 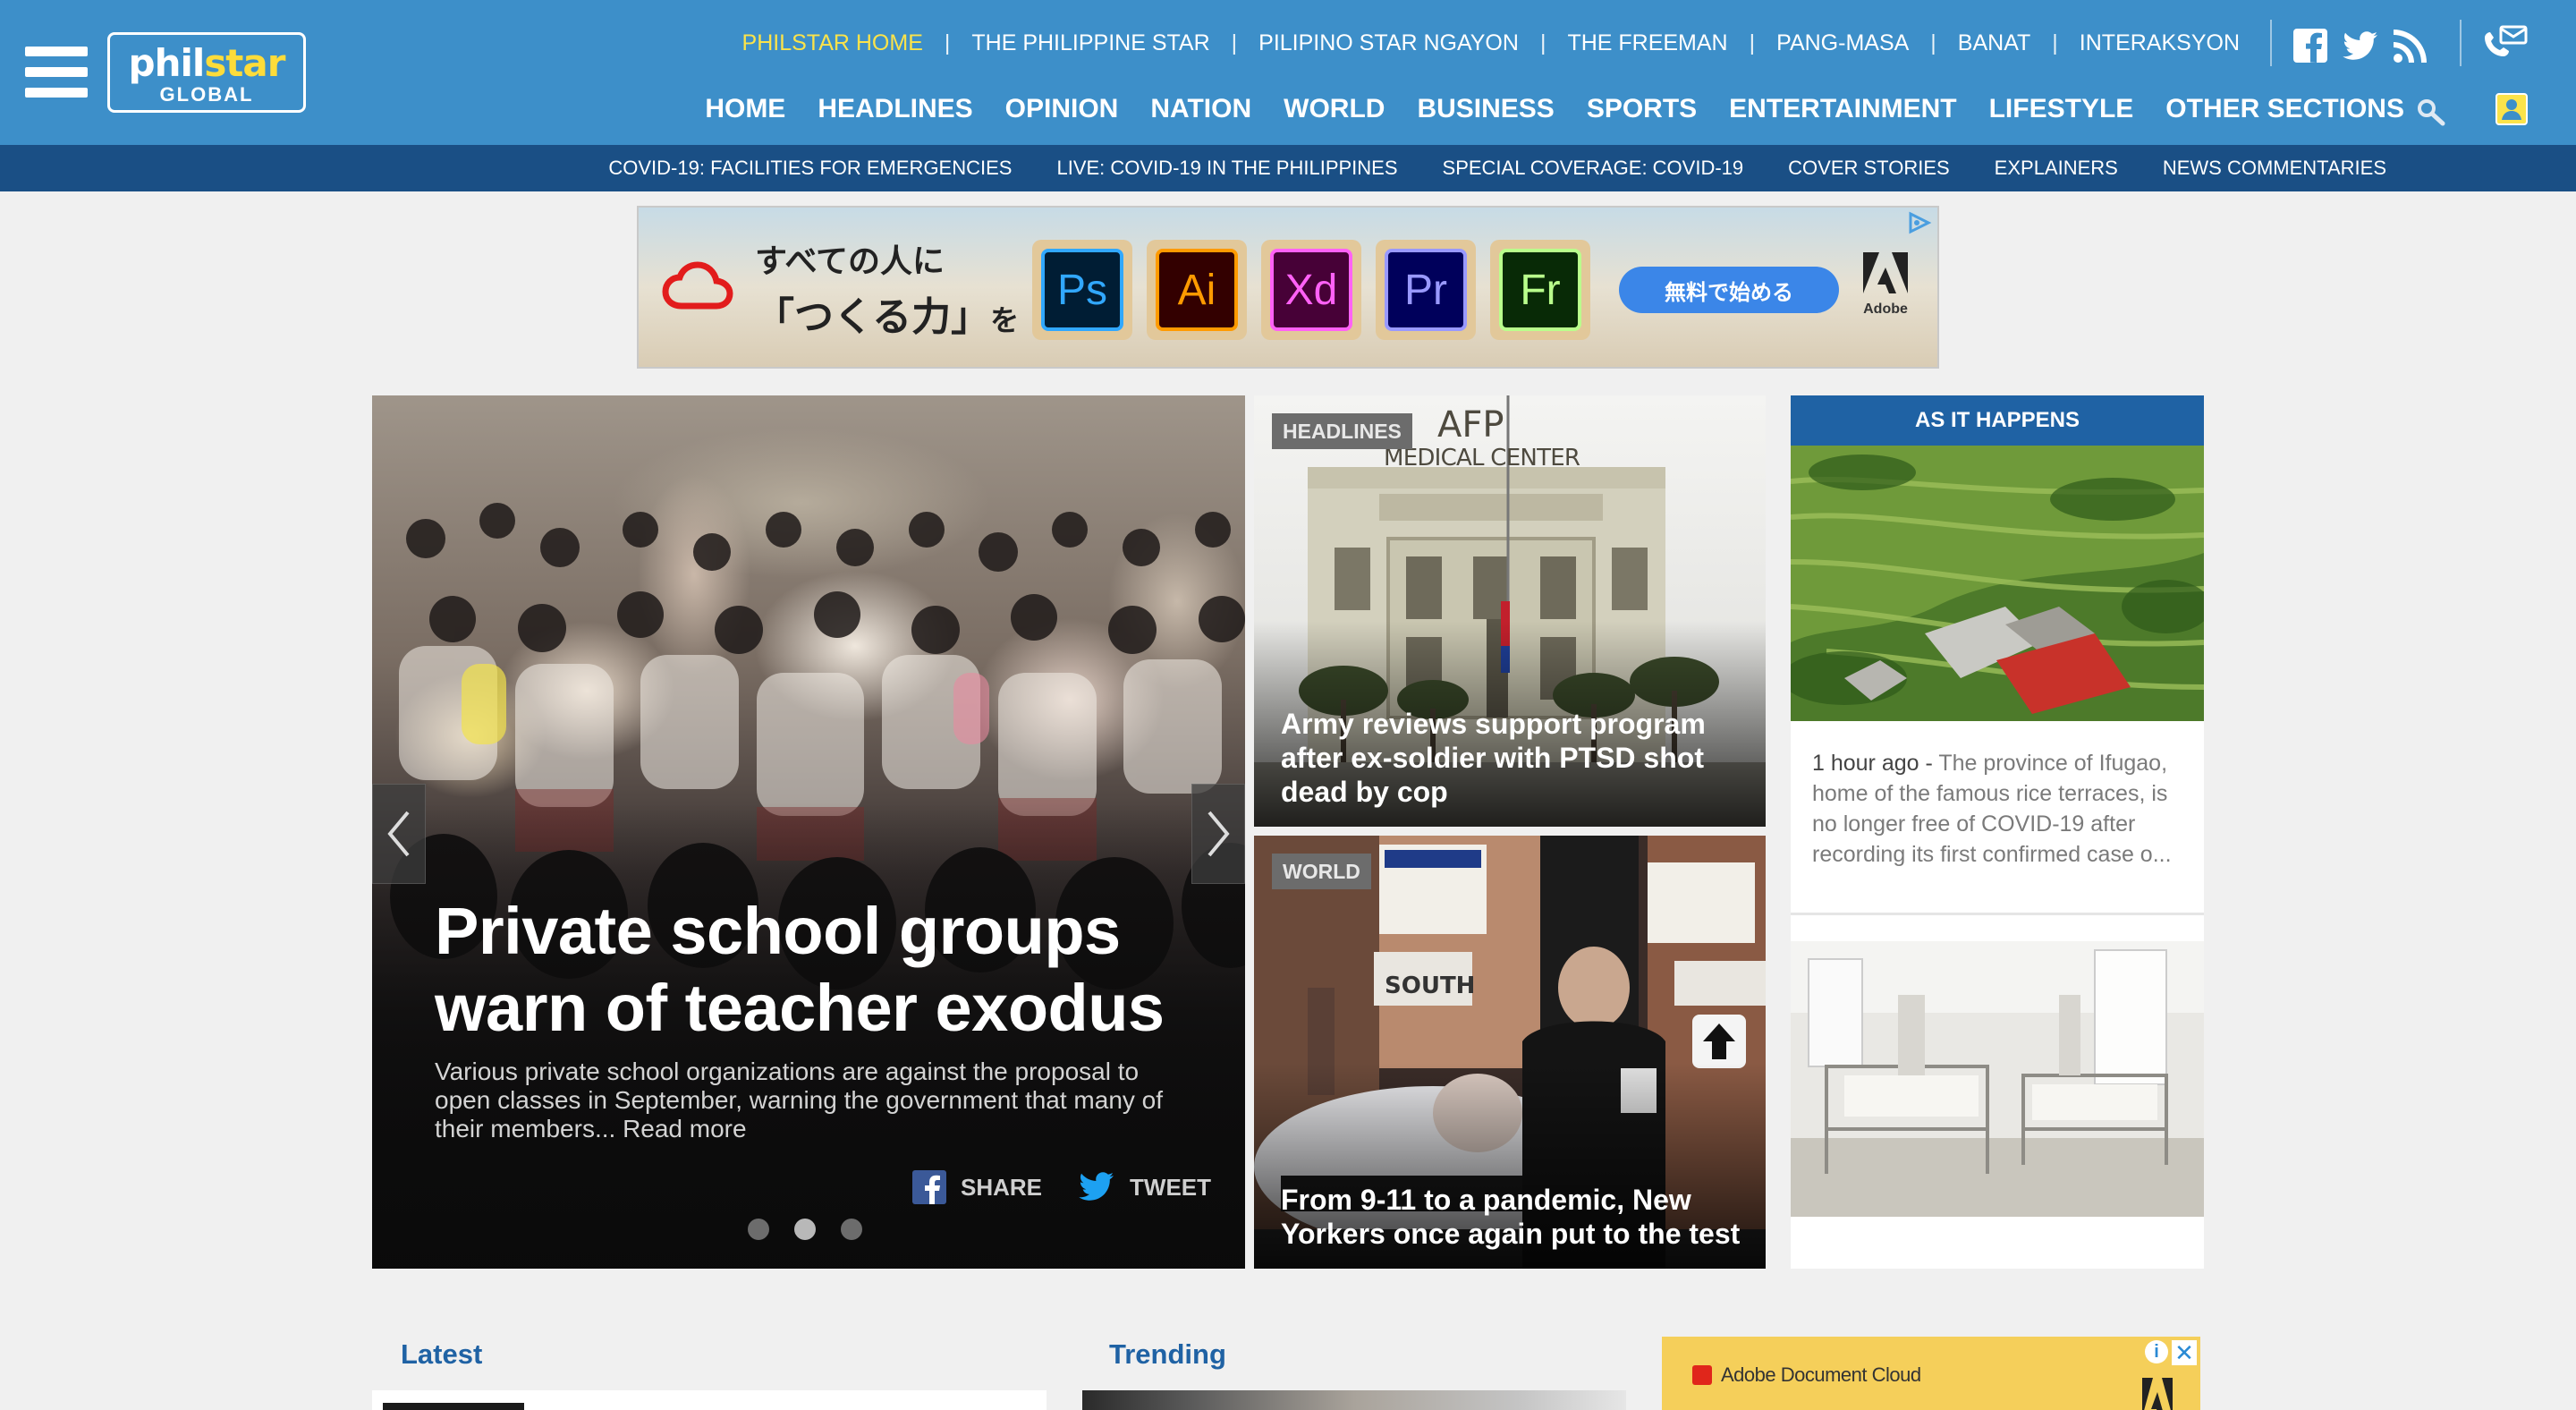 I want to click on hero-share-bar: SHARE TWEET, so click(x=1078, y=1187).